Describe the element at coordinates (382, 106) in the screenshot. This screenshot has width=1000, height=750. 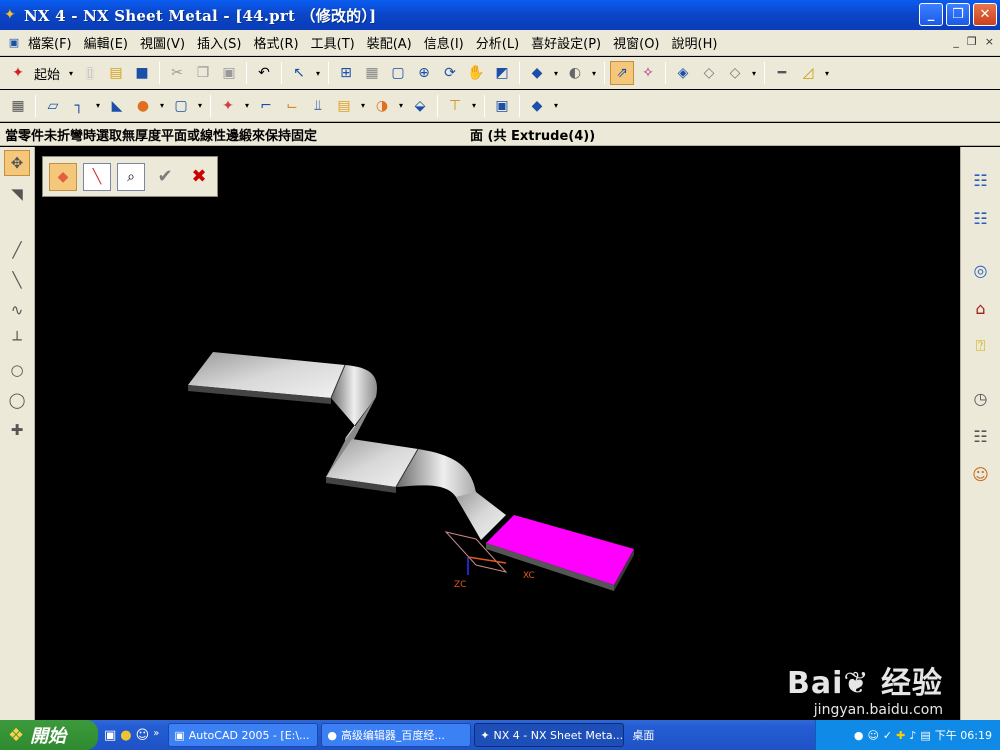
I see `convert-icon: ◑` at that location.